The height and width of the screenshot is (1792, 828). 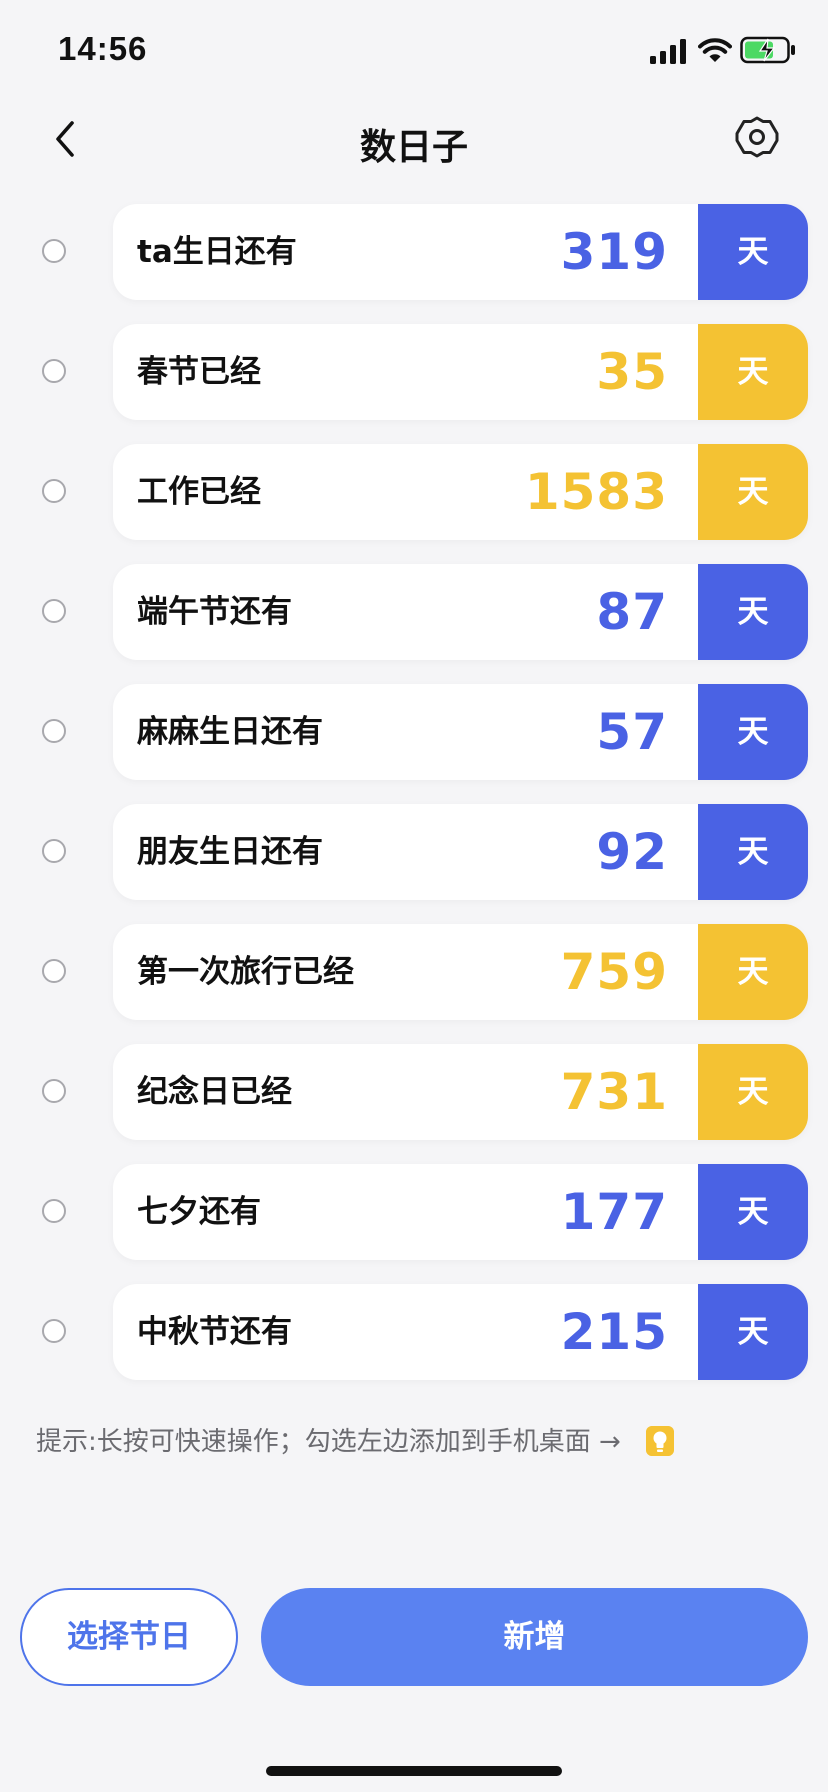 What do you see at coordinates (460, 852) in the screenshot?
I see `countdown-card: 朋友生日还有 92 天` at bounding box center [460, 852].